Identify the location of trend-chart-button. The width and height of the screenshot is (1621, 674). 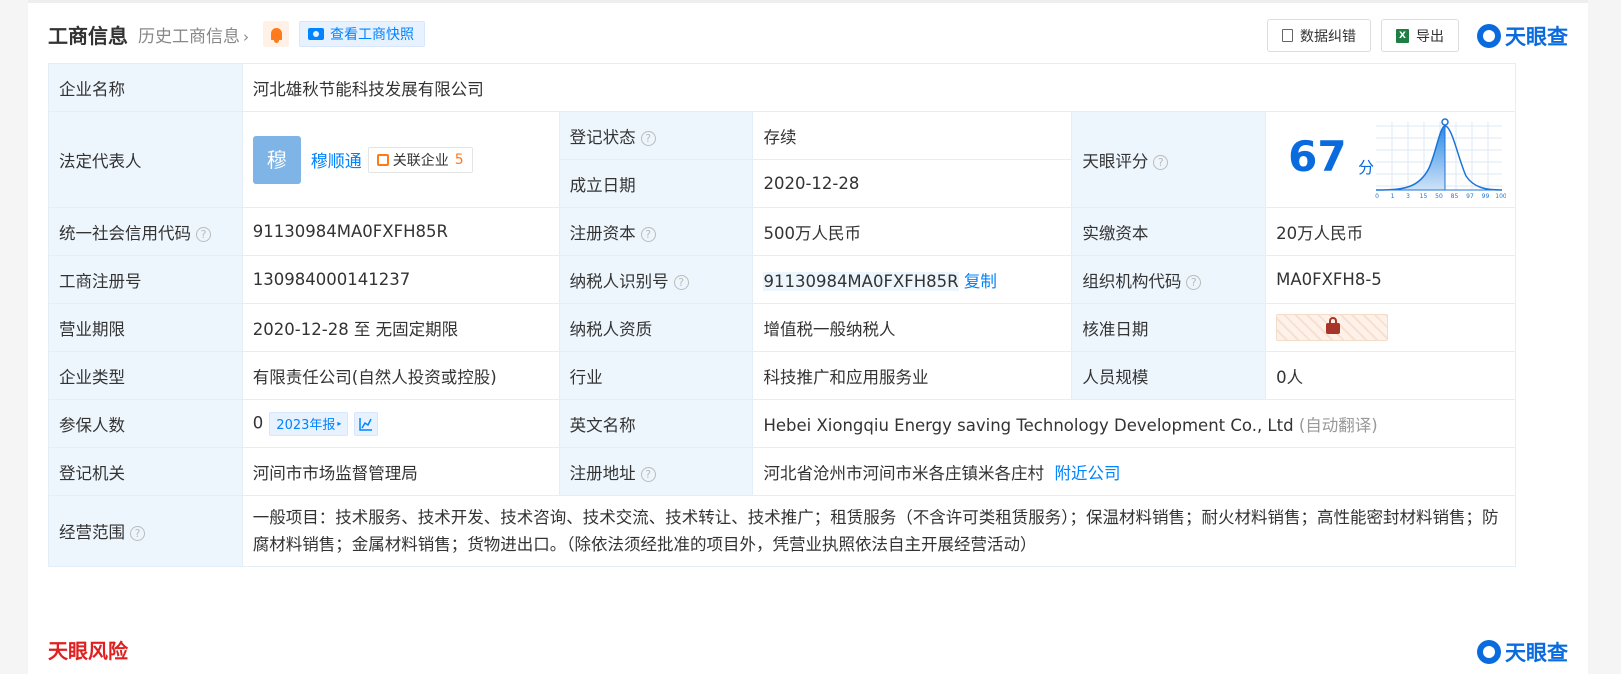
(366, 423).